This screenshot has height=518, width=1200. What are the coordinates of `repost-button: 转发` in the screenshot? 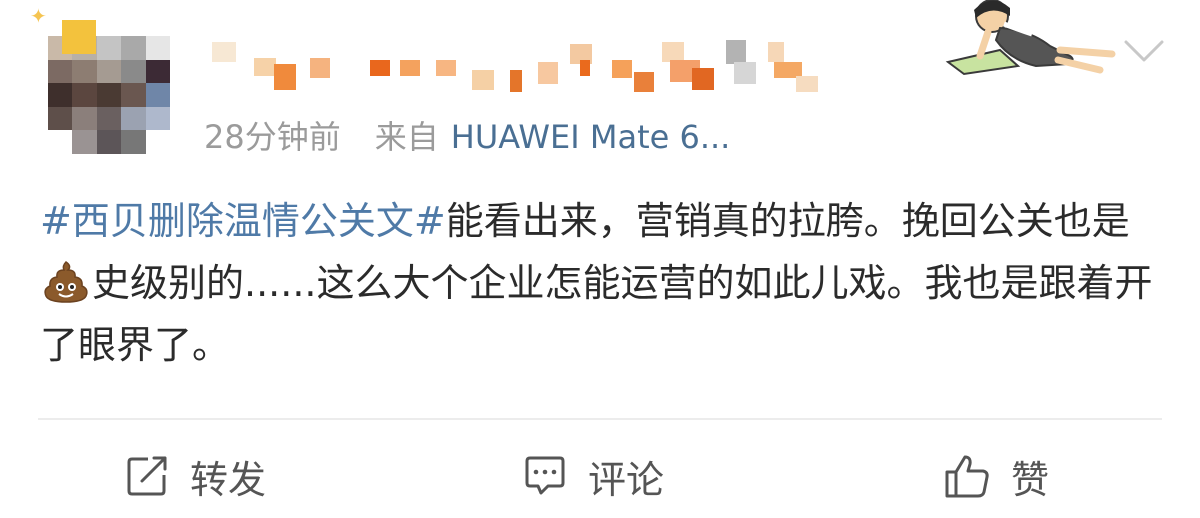 It's located at (195, 476).